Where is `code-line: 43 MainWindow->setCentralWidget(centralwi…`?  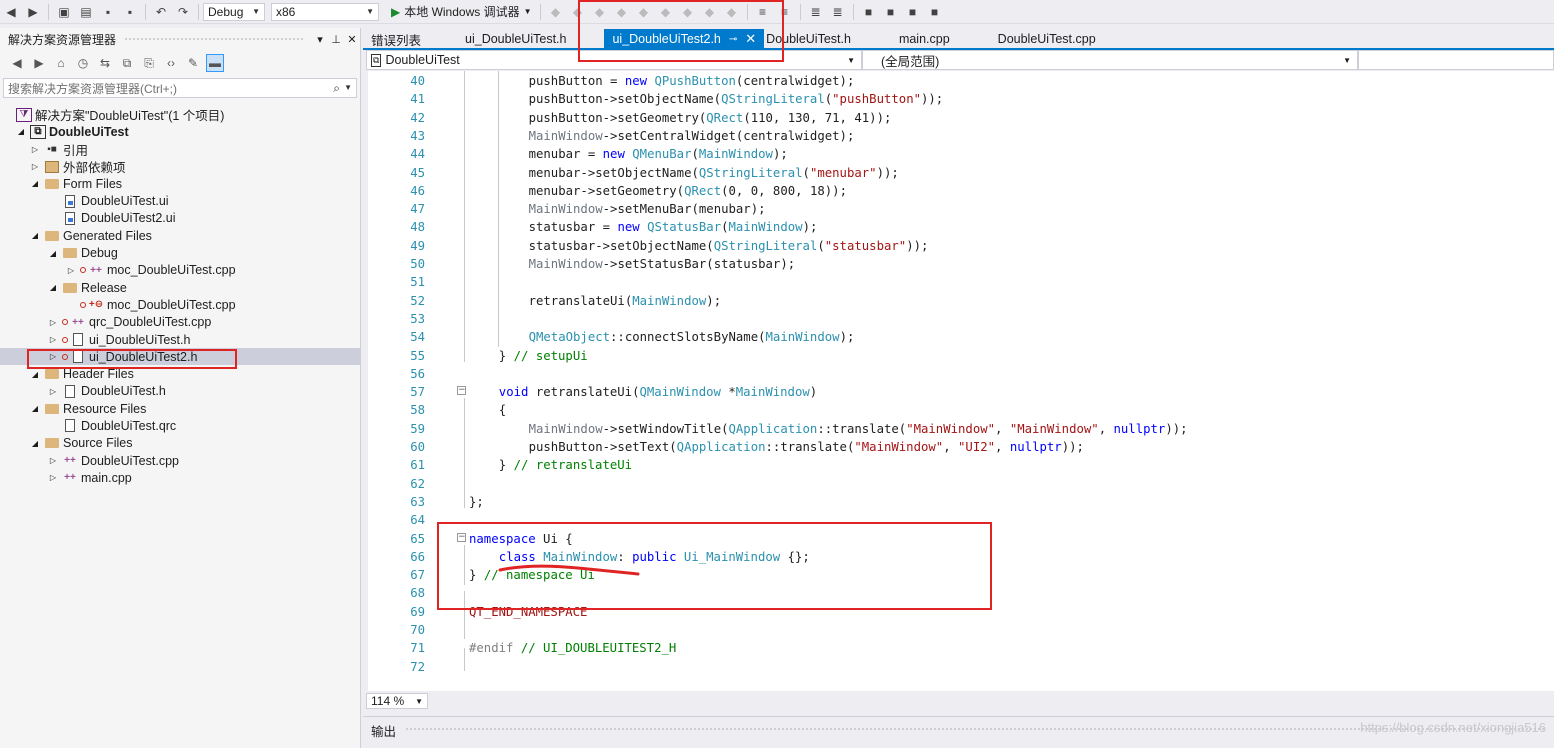 code-line: 43 MainWindow->setCentralWidget(centralwi… is located at coordinates (961, 136).